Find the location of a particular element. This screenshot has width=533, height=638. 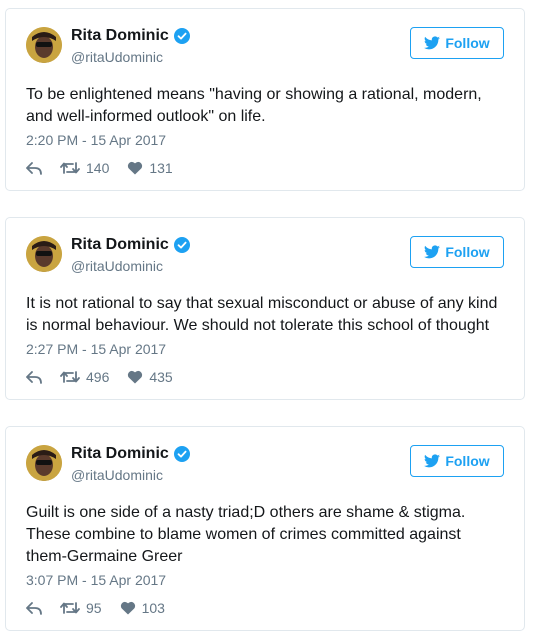

like-button: 435 is located at coordinates (150, 377).